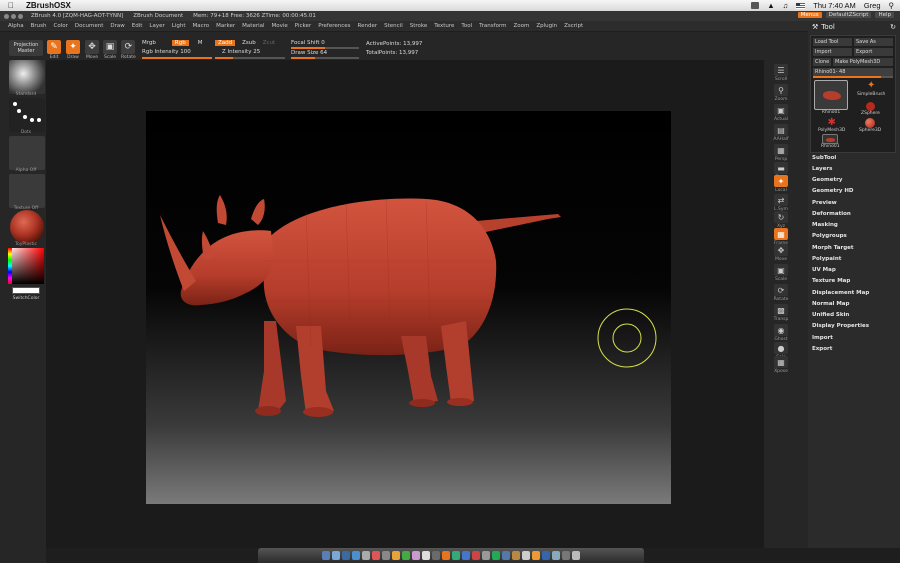  I want to click on scale-mode-button: ▣ Scale, so click(110, 50).